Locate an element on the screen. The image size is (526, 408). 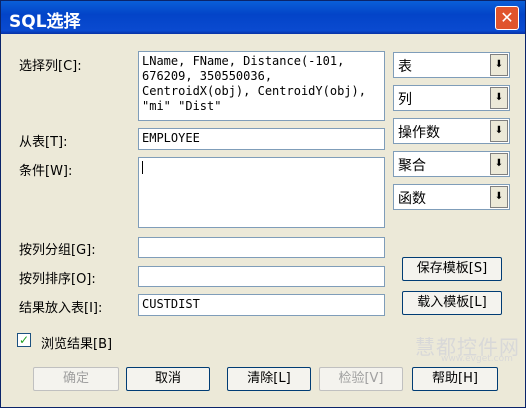
group-by-label: 按列分组[G]: is located at coordinates (57, 250).